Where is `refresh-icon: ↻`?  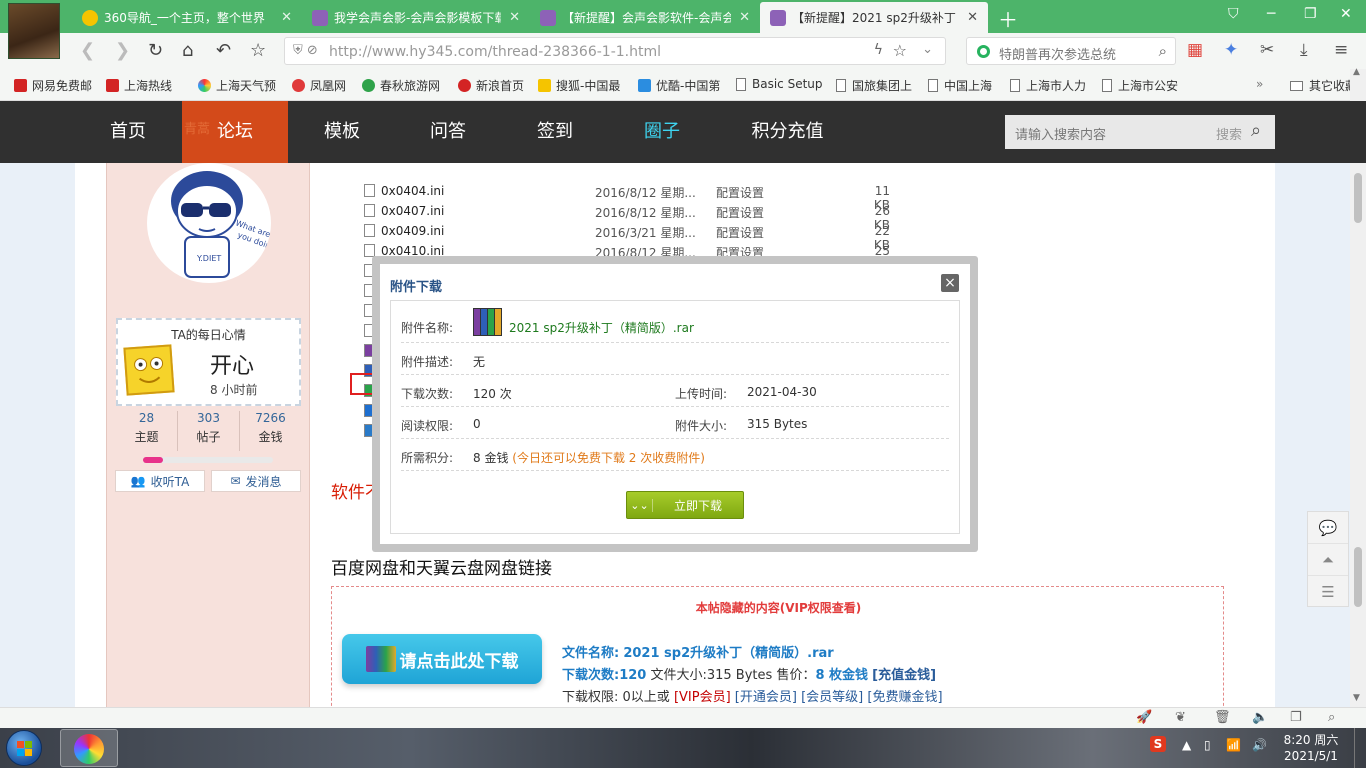 refresh-icon: ↻ is located at coordinates (155, 50).